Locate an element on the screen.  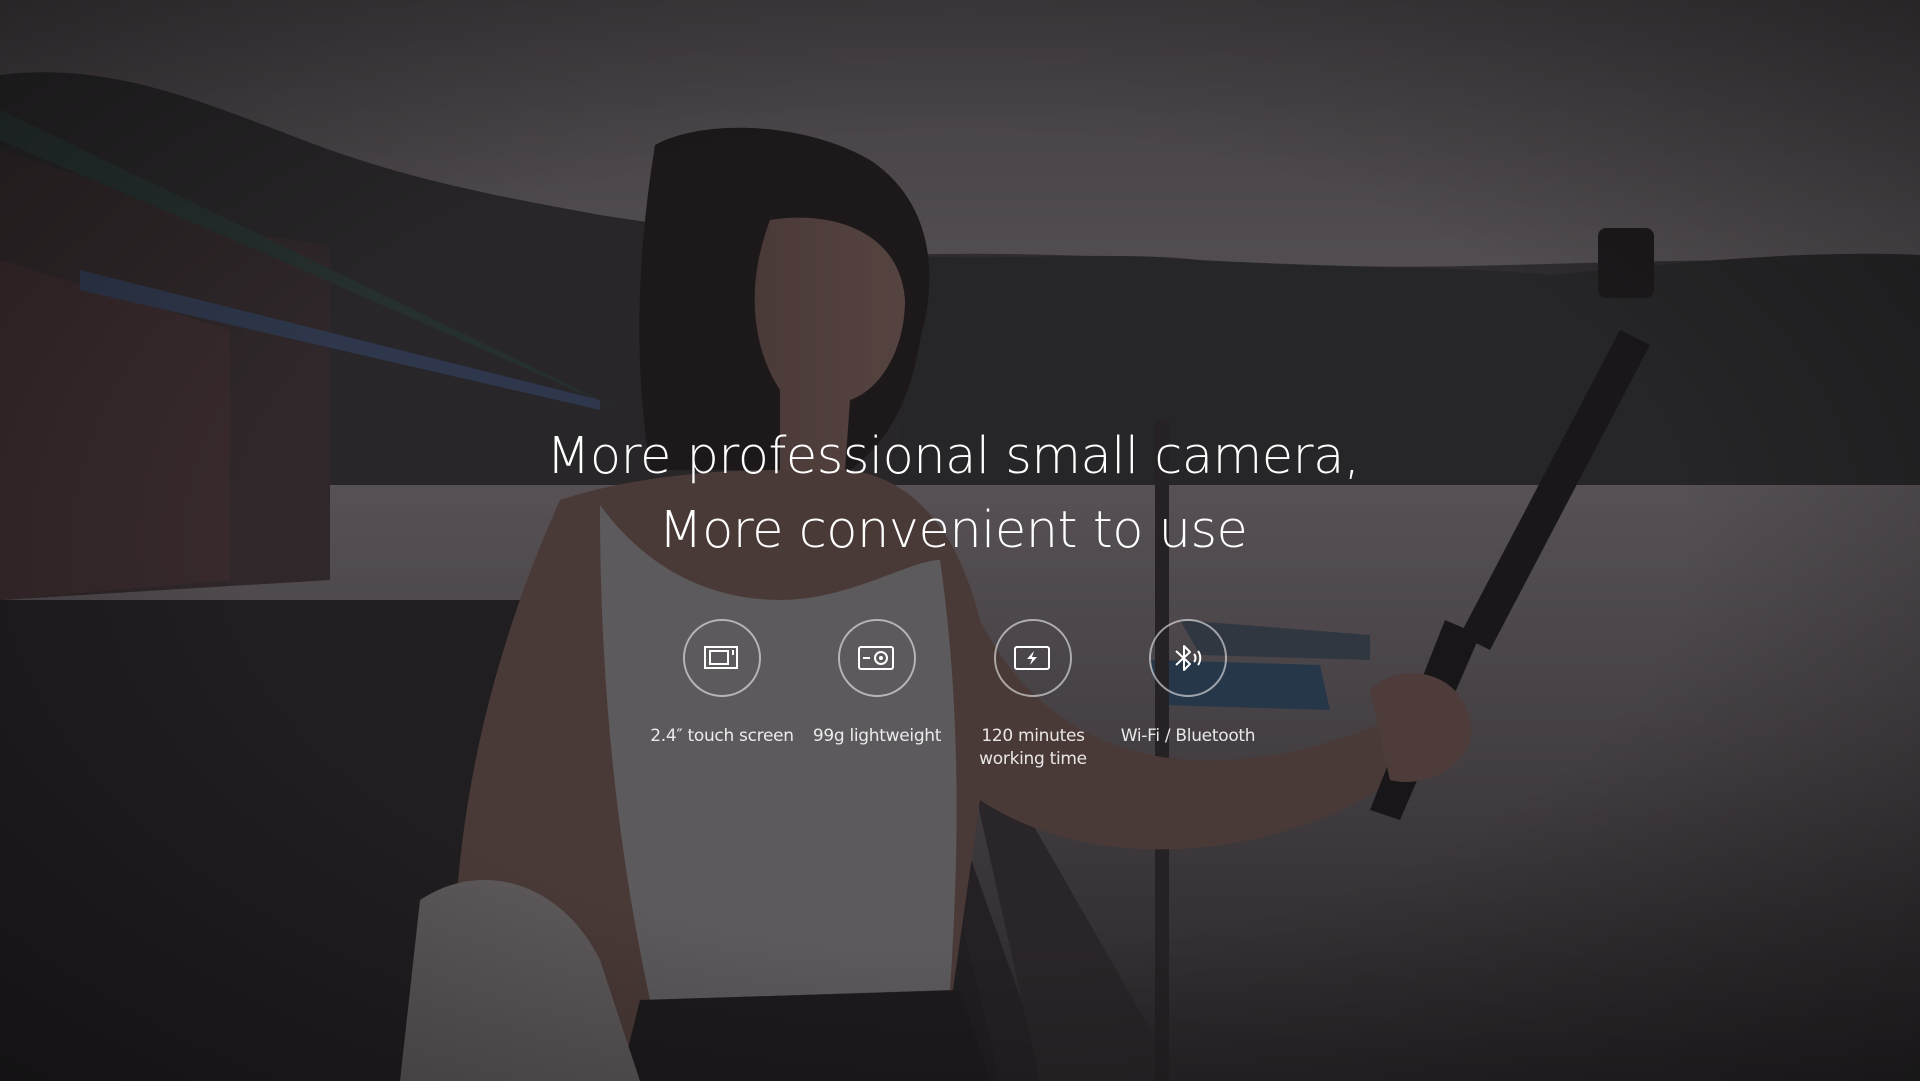
touch-screen-icon is located at coordinates (722, 658).